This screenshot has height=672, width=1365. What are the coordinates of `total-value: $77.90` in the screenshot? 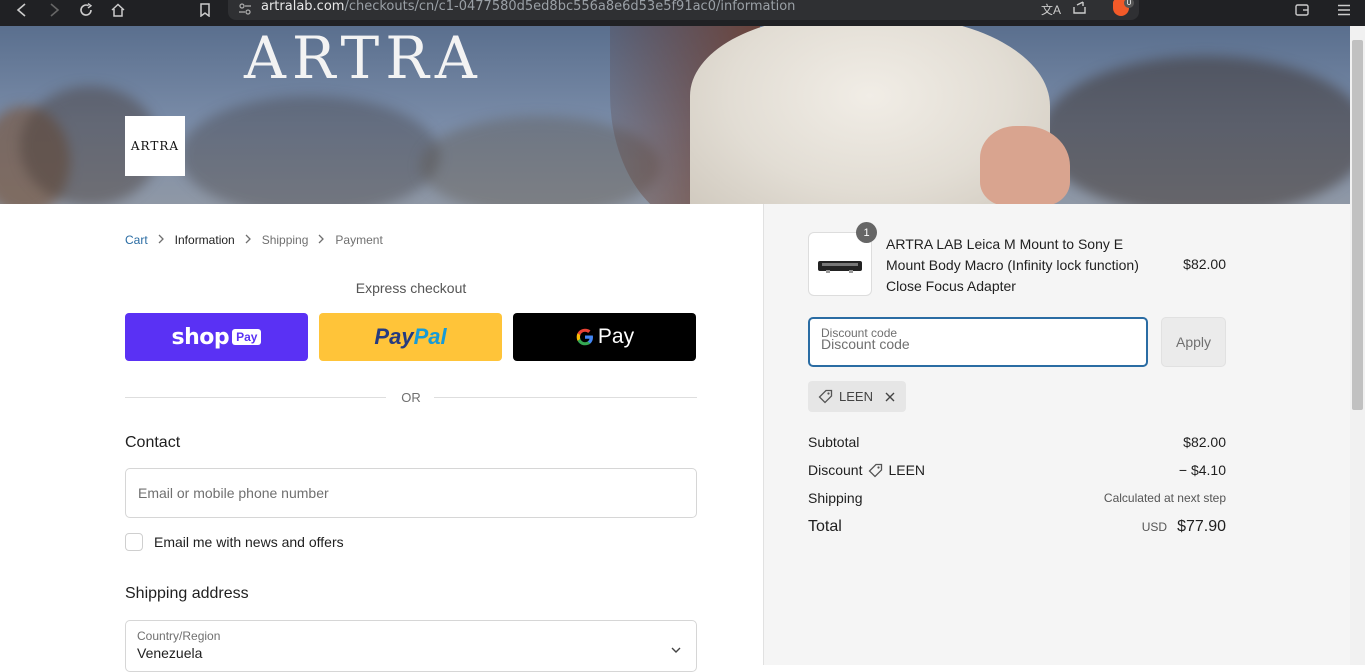 It's located at (1201, 526).